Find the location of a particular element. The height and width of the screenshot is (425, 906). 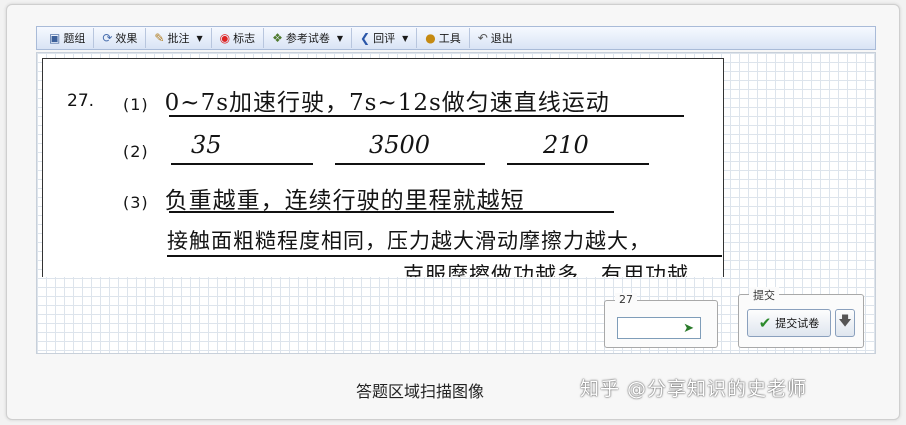

submit-paper-button: ✔ 提交试卷 is located at coordinates (789, 323).